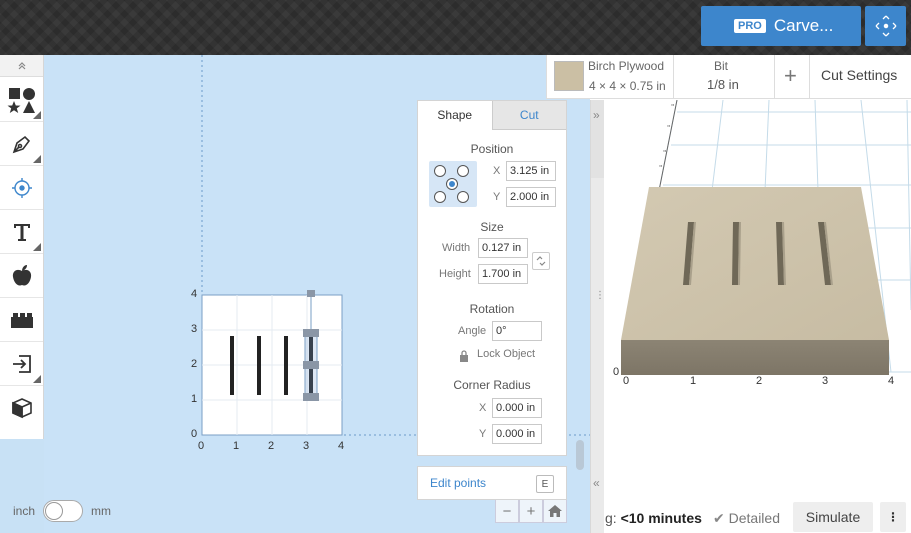 This screenshot has width=911, height=533. Describe the element at coordinates (503, 248) in the screenshot. I see `width-field: 0.127 in` at that location.